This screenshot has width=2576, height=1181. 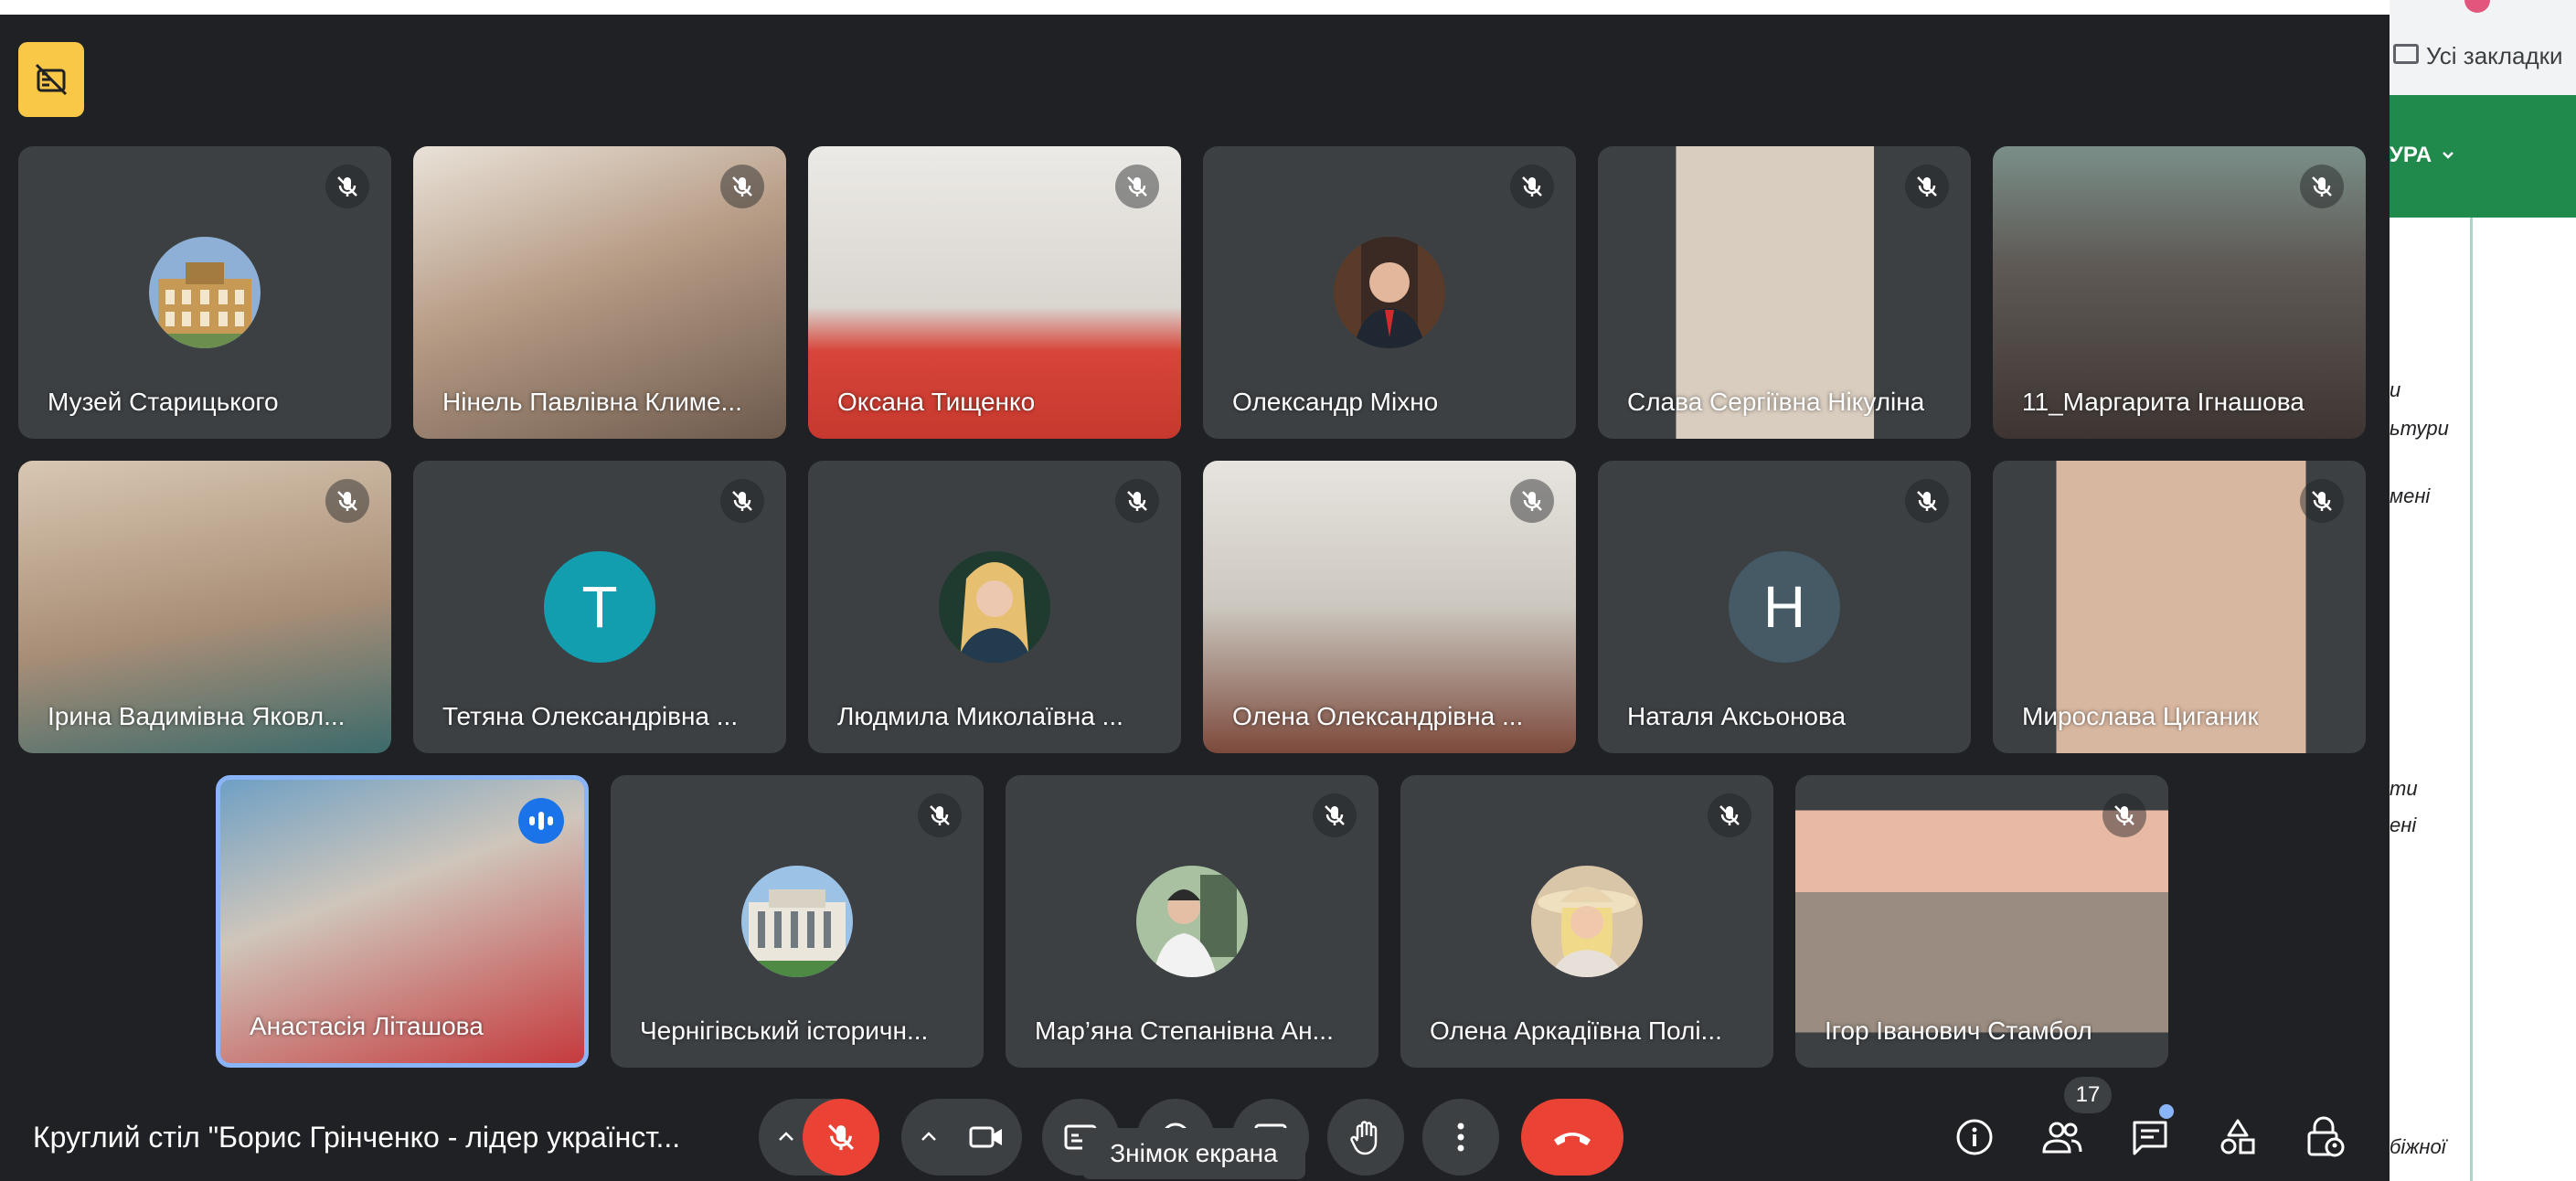 What do you see at coordinates (2411, 155) in the screenshot?
I see `site-menu-item: УРА` at bounding box center [2411, 155].